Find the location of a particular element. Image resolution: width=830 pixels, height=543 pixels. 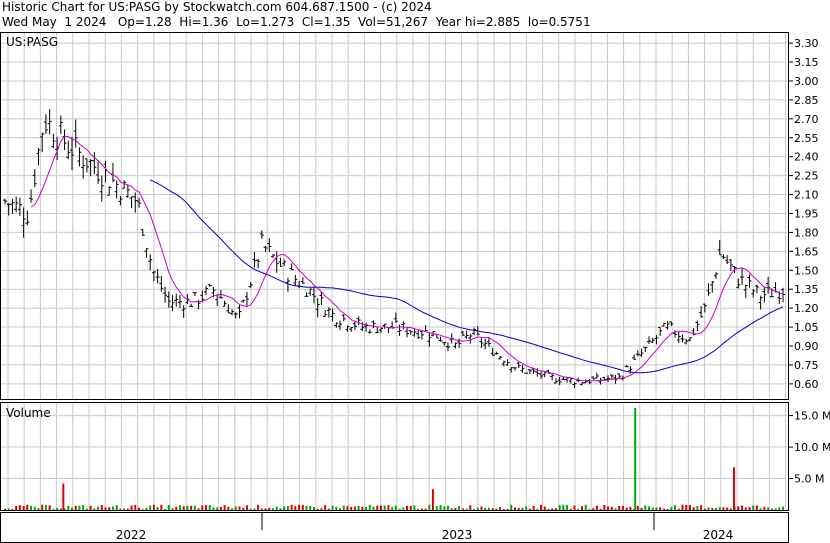

year-label: 2023 is located at coordinates (457, 535).